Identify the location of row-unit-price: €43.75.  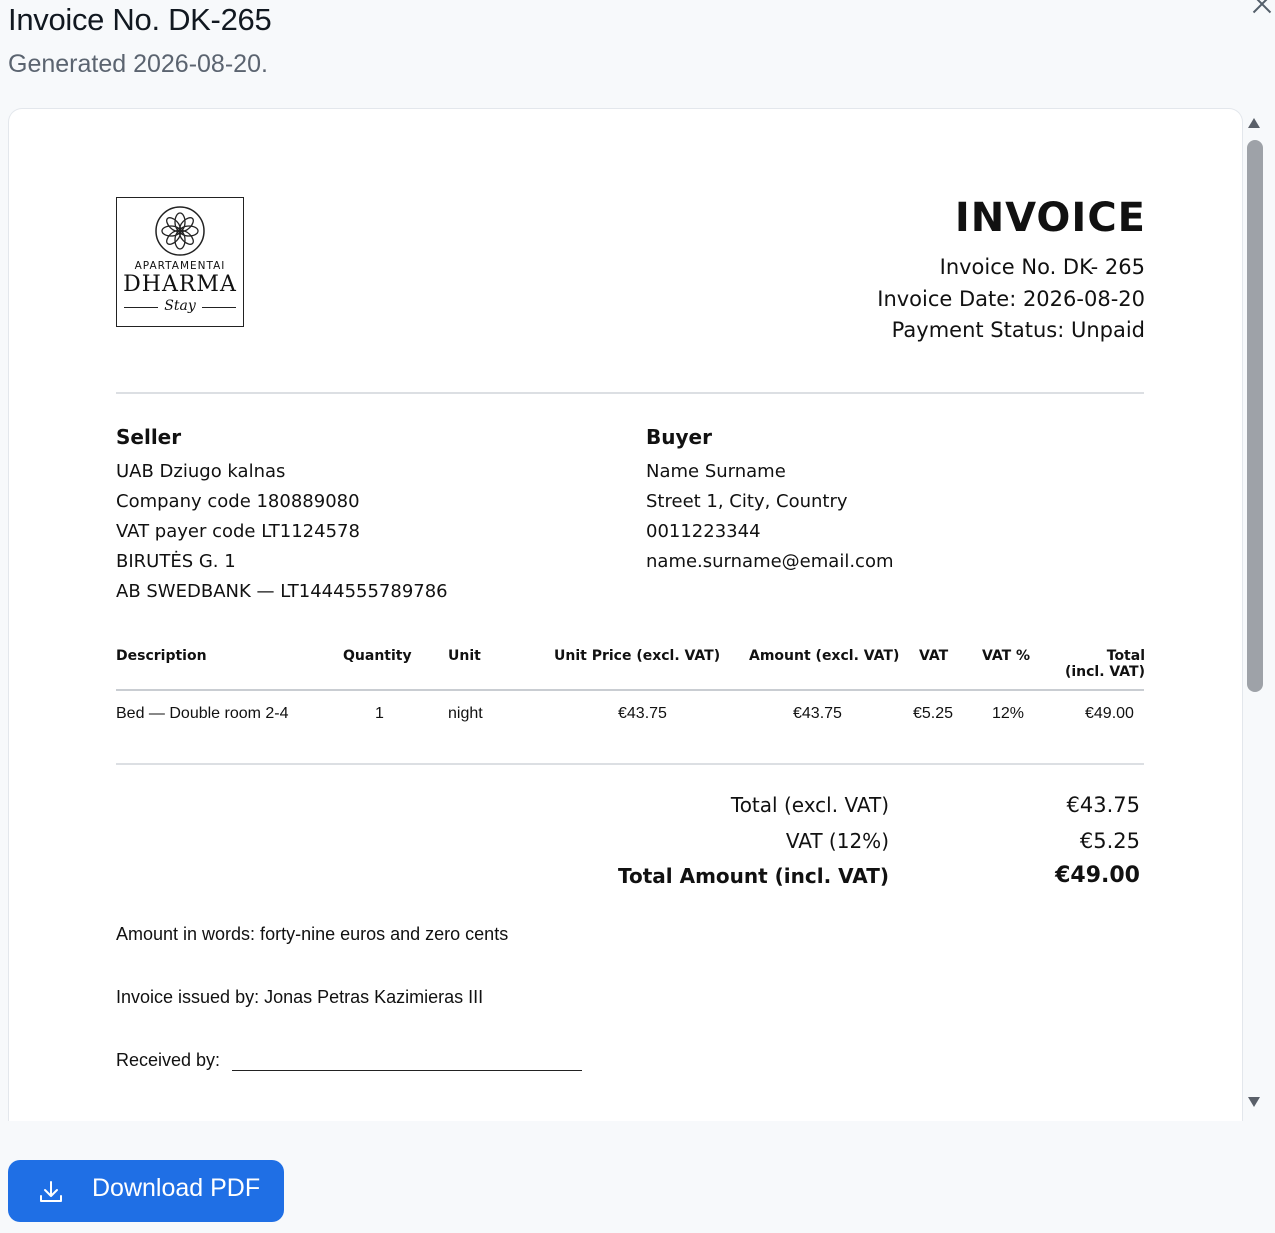
(642, 713).